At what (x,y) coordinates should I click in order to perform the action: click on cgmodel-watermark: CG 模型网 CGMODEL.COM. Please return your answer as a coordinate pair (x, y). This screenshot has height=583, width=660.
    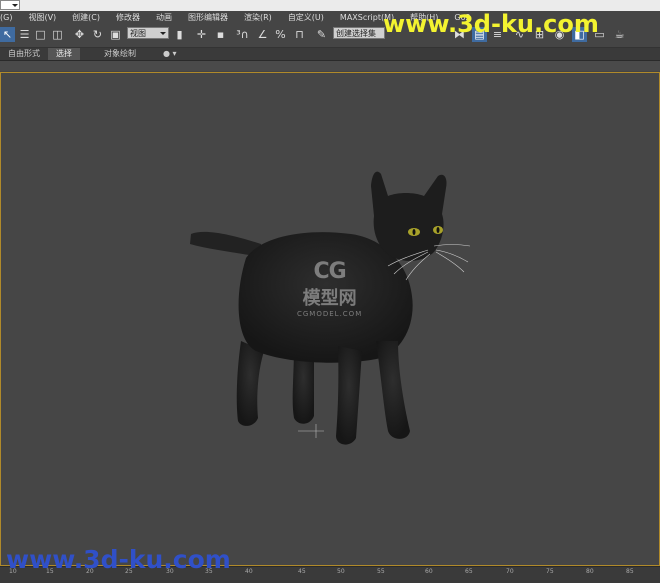
    Looking at the image, I should click on (329, 288).